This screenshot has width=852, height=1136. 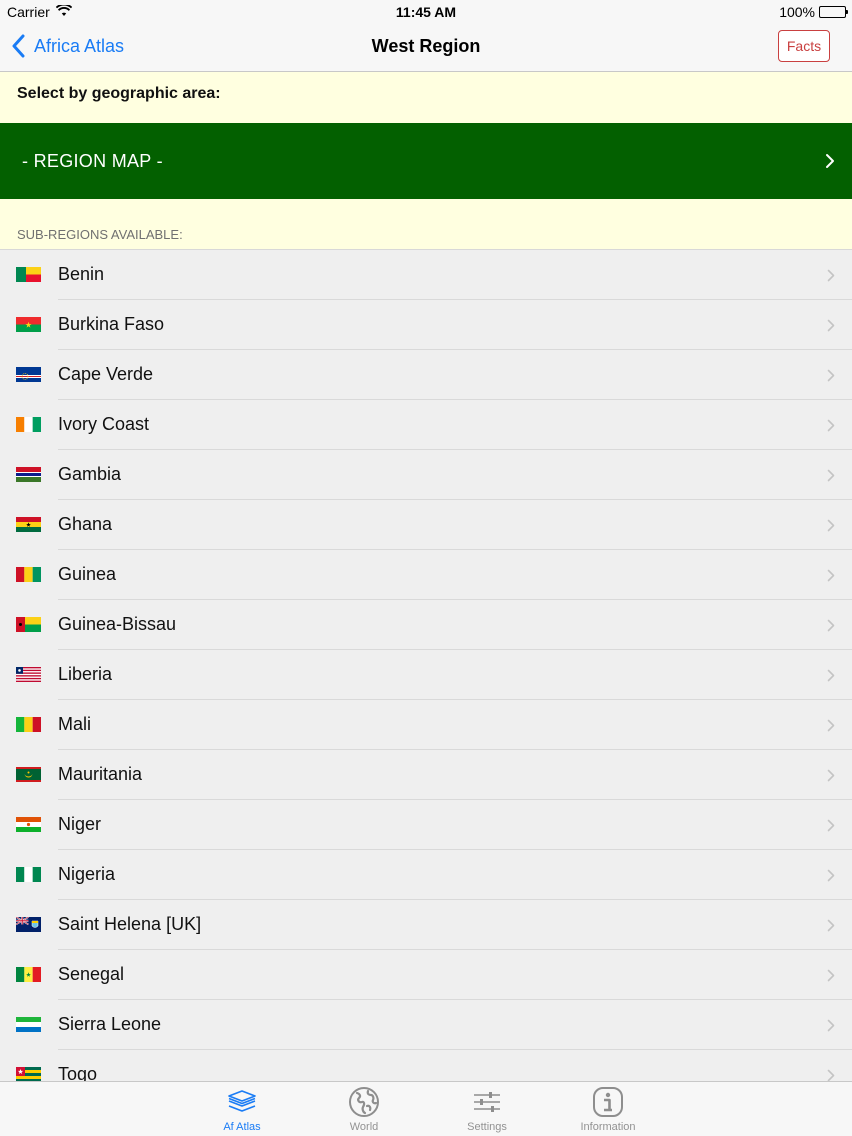 I want to click on ivory-coast-flag-icon, so click(x=28, y=424).